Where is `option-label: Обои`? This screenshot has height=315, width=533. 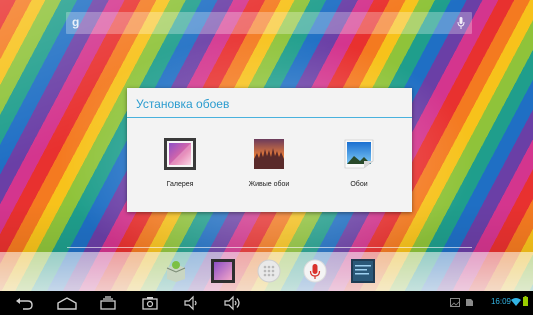
option-label: Обои is located at coordinates (359, 184).